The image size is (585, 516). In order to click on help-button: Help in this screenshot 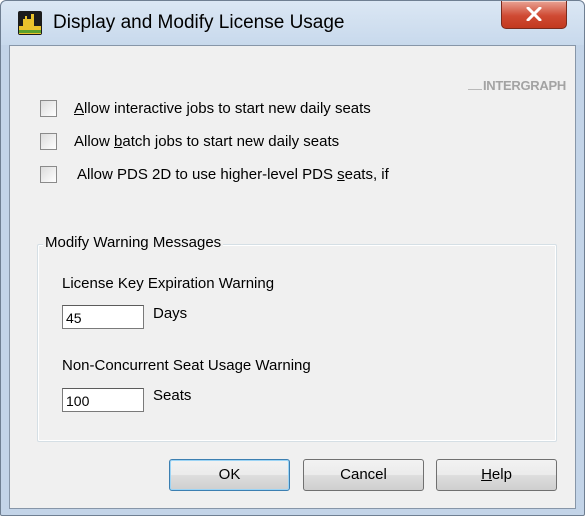, I will do `click(496, 475)`.